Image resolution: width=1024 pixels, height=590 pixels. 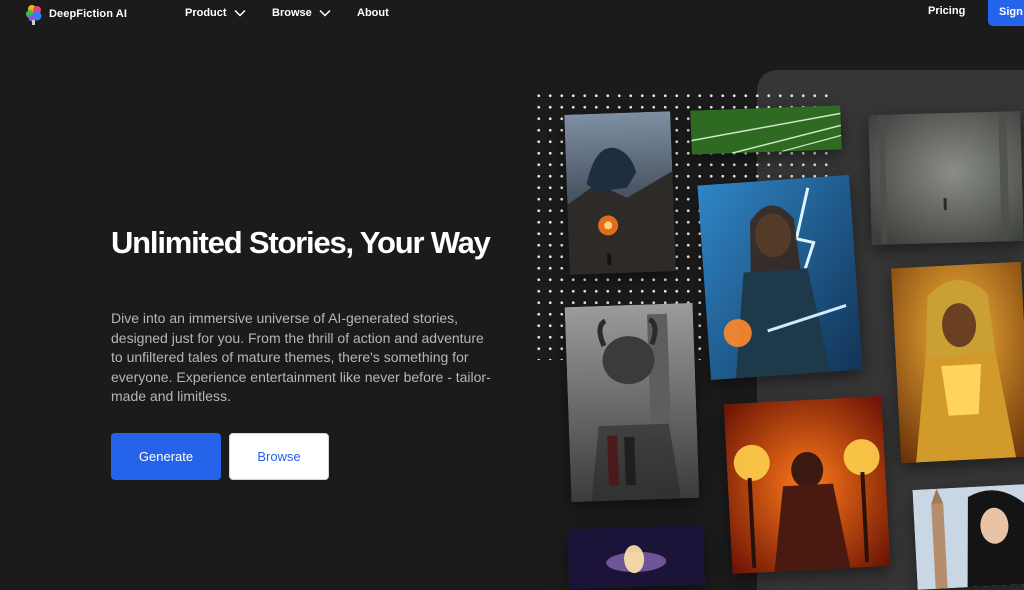 I want to click on brain-logo-icon, so click(x=34, y=15).